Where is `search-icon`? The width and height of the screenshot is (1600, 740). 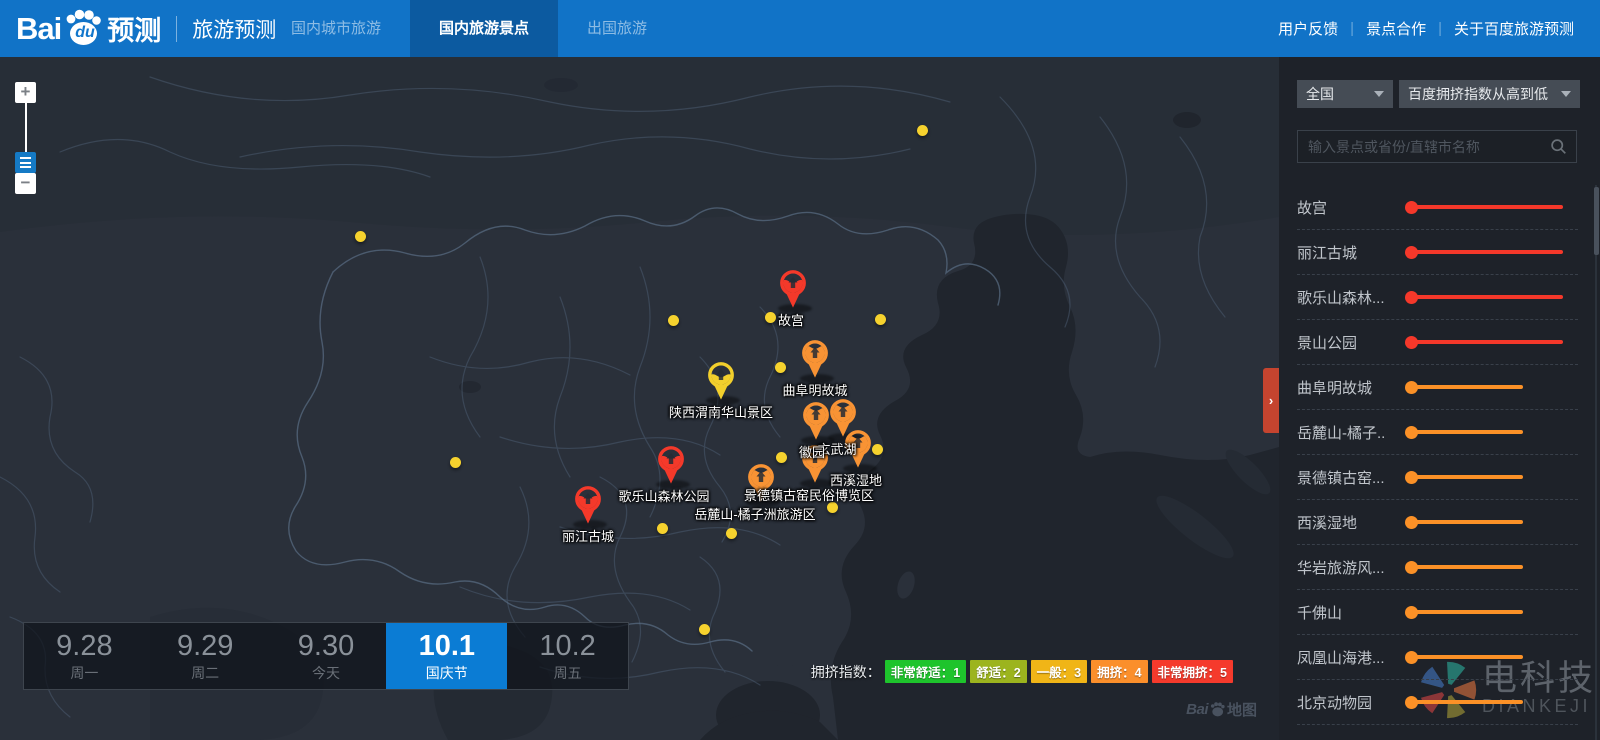 search-icon is located at coordinates (1558, 146).